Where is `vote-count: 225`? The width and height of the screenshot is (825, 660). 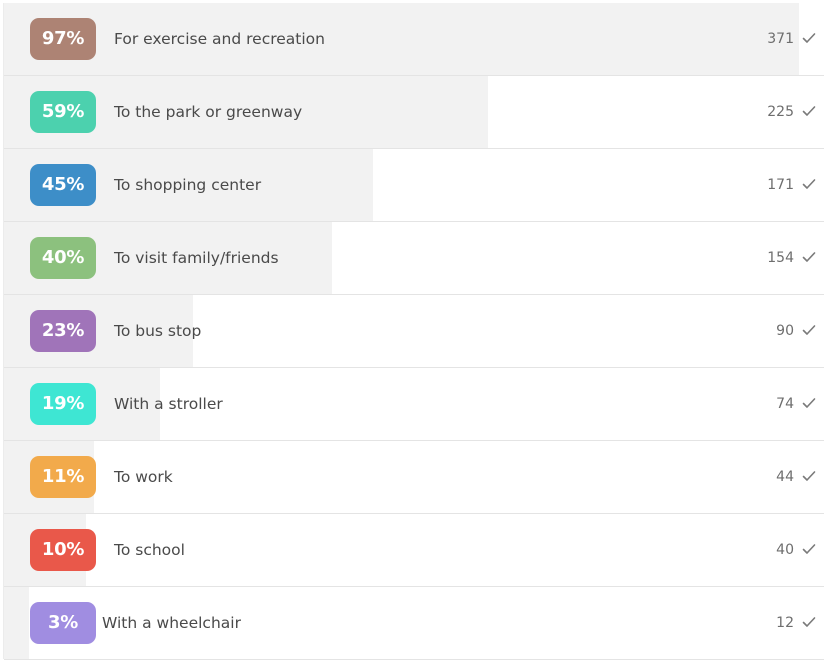
vote-count: 225 is located at coordinates (780, 112).